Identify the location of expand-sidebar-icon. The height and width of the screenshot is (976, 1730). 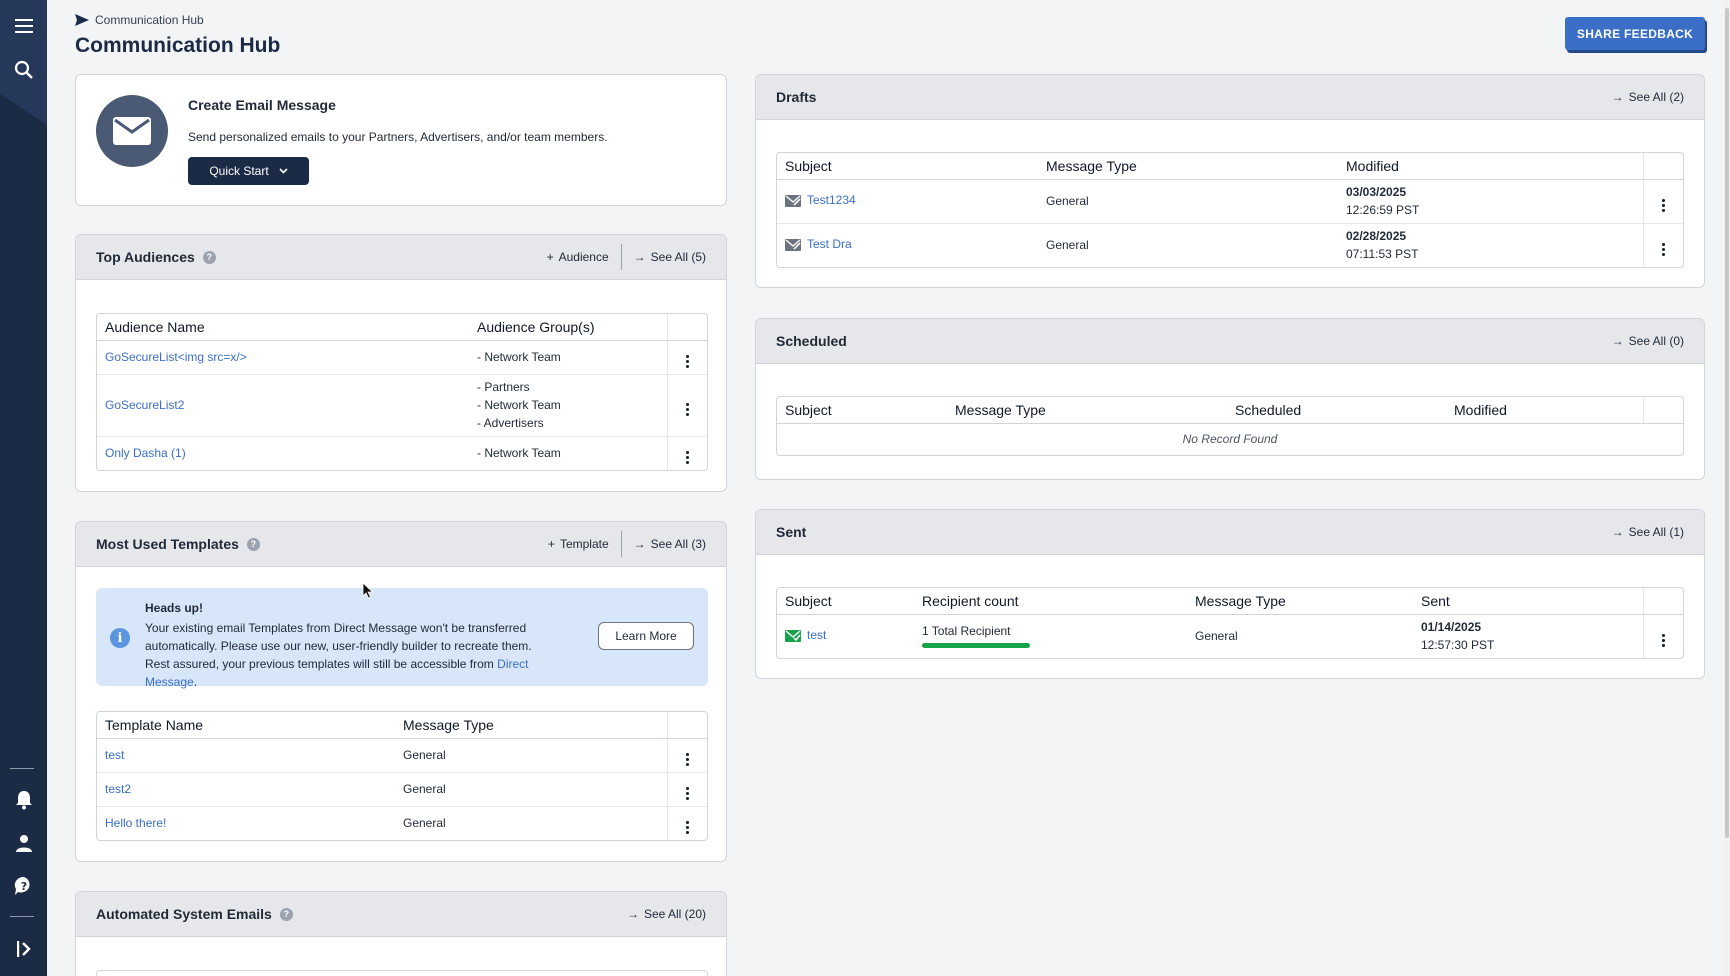
(23, 948).